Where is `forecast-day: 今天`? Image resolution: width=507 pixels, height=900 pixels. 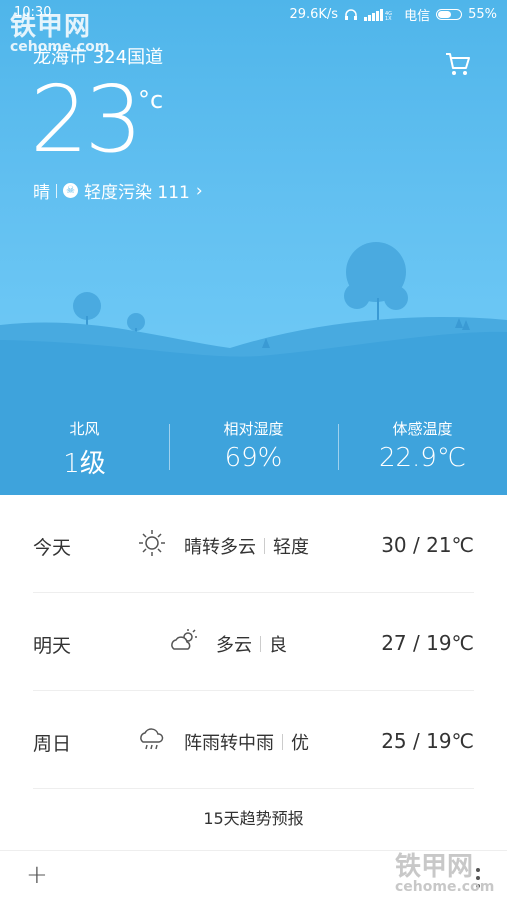
forecast-day: 今天 is located at coordinates (52, 548).